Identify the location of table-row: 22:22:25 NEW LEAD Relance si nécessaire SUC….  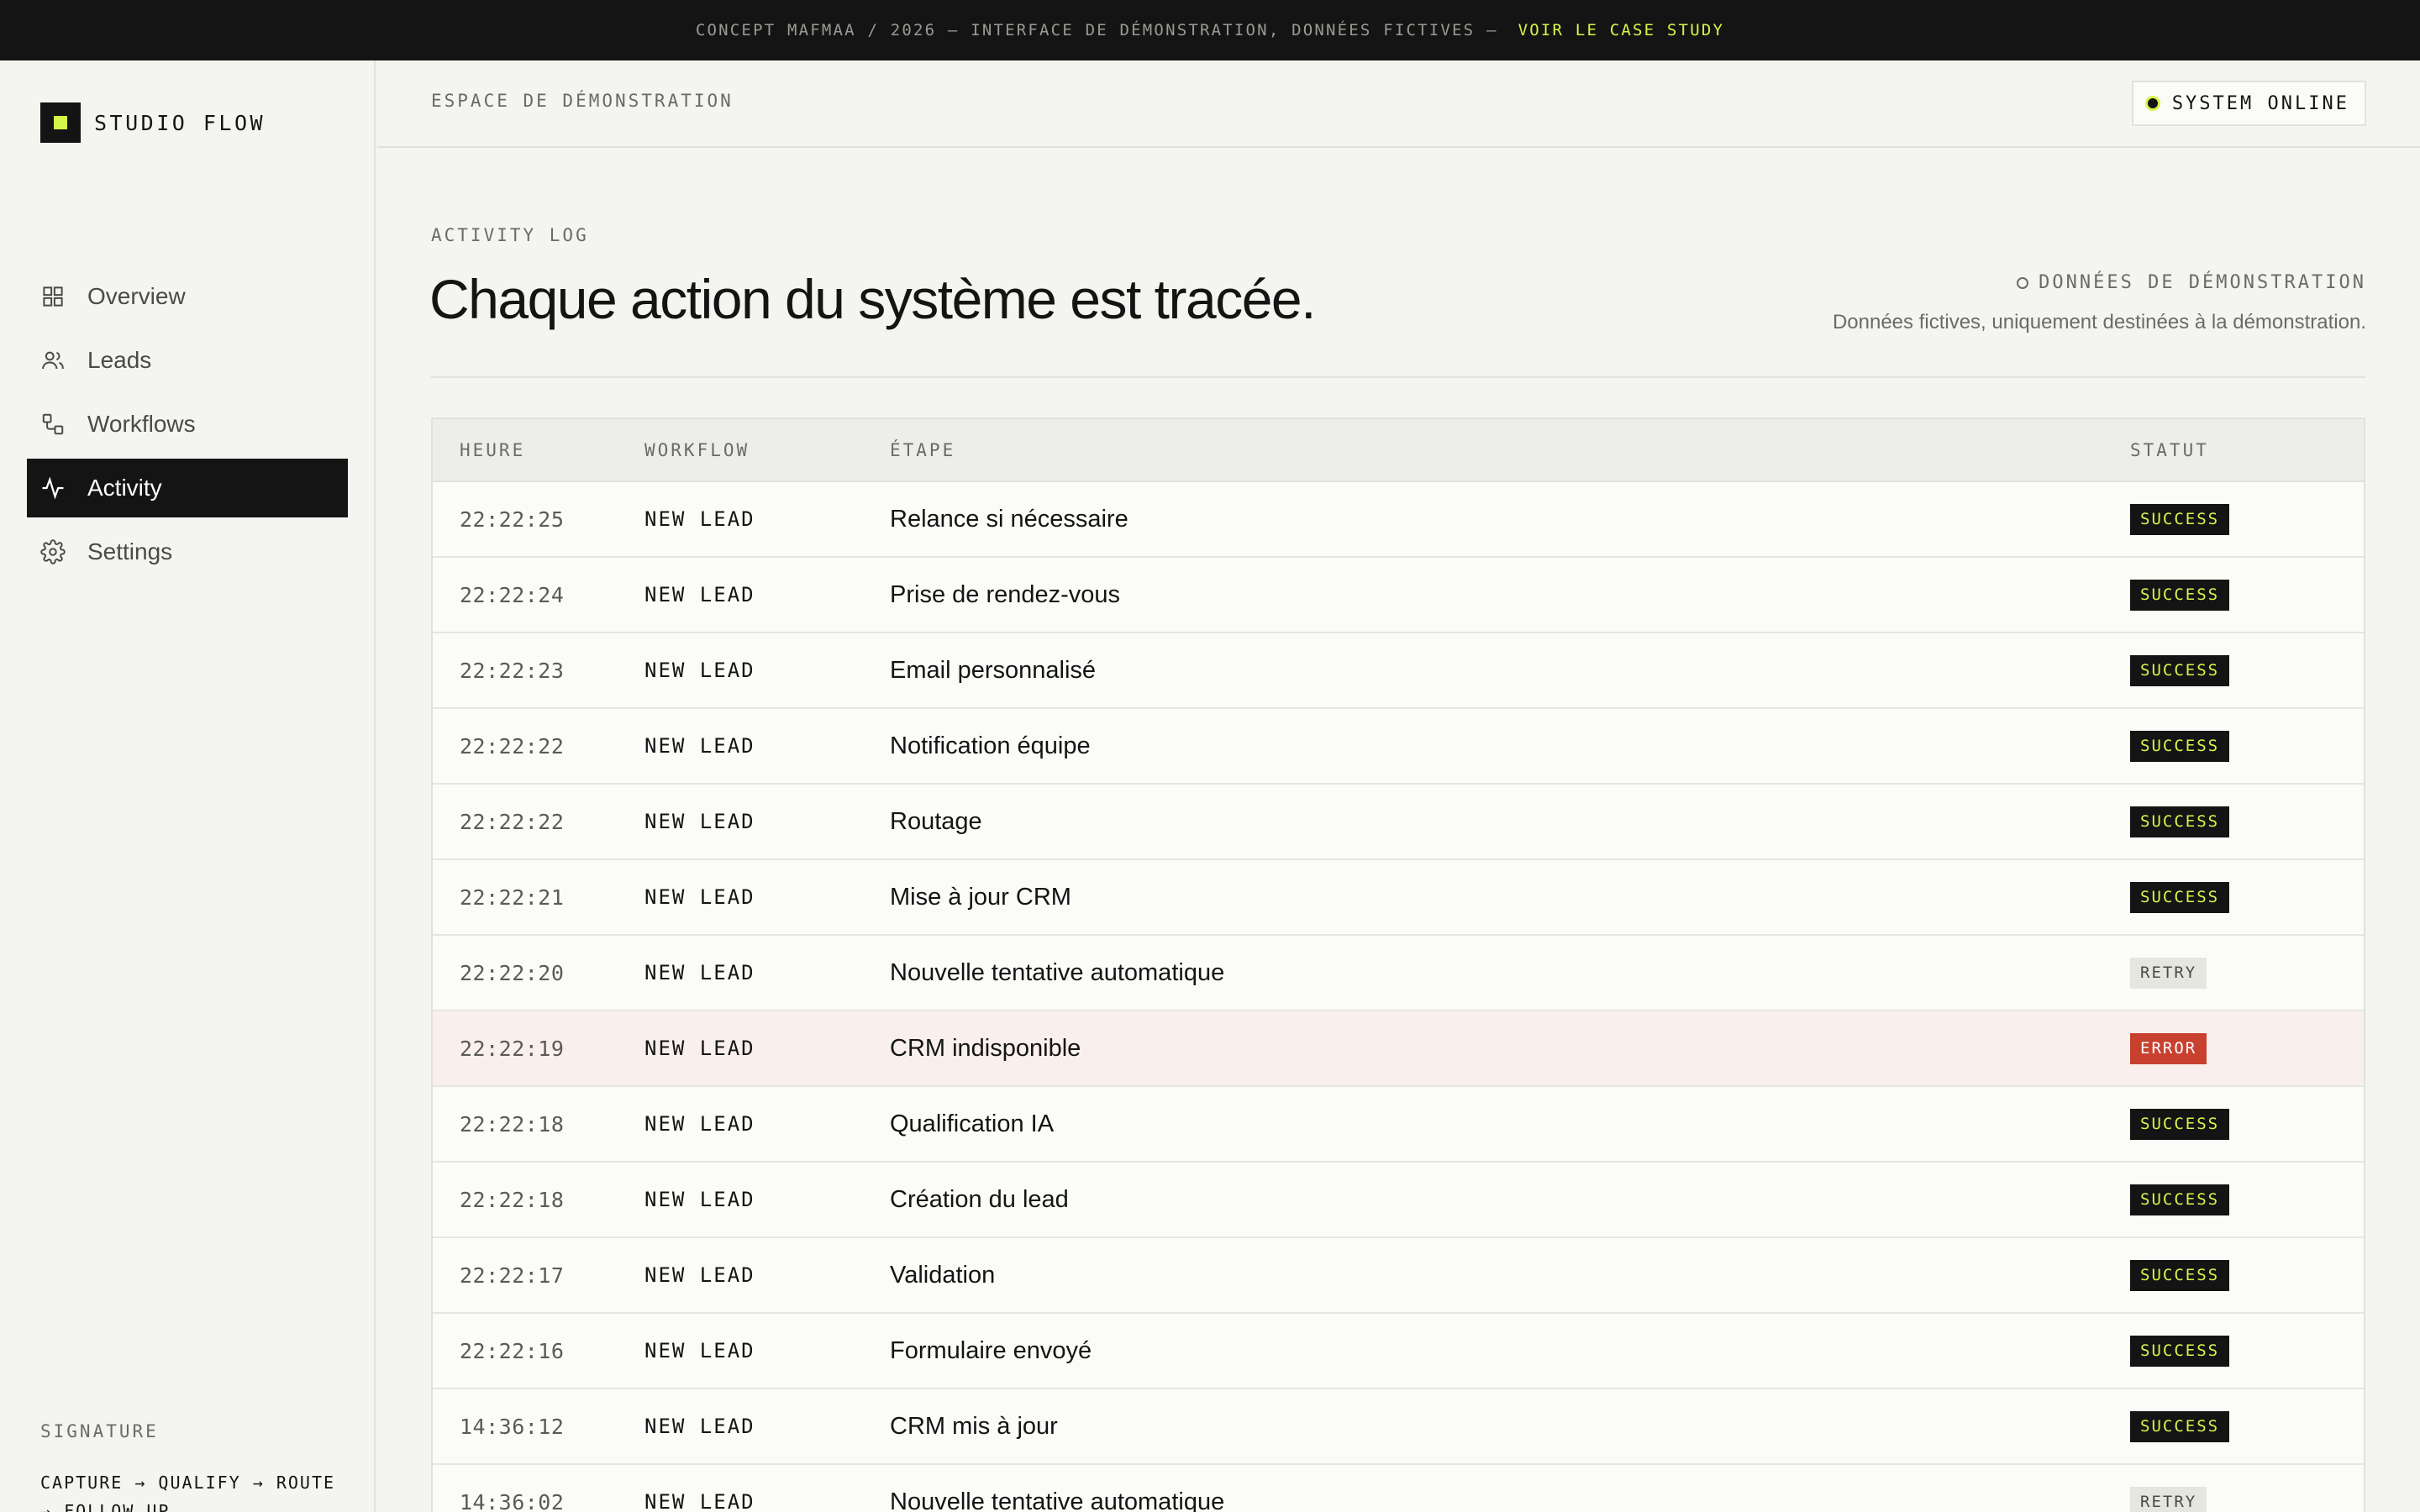
(1398, 520).